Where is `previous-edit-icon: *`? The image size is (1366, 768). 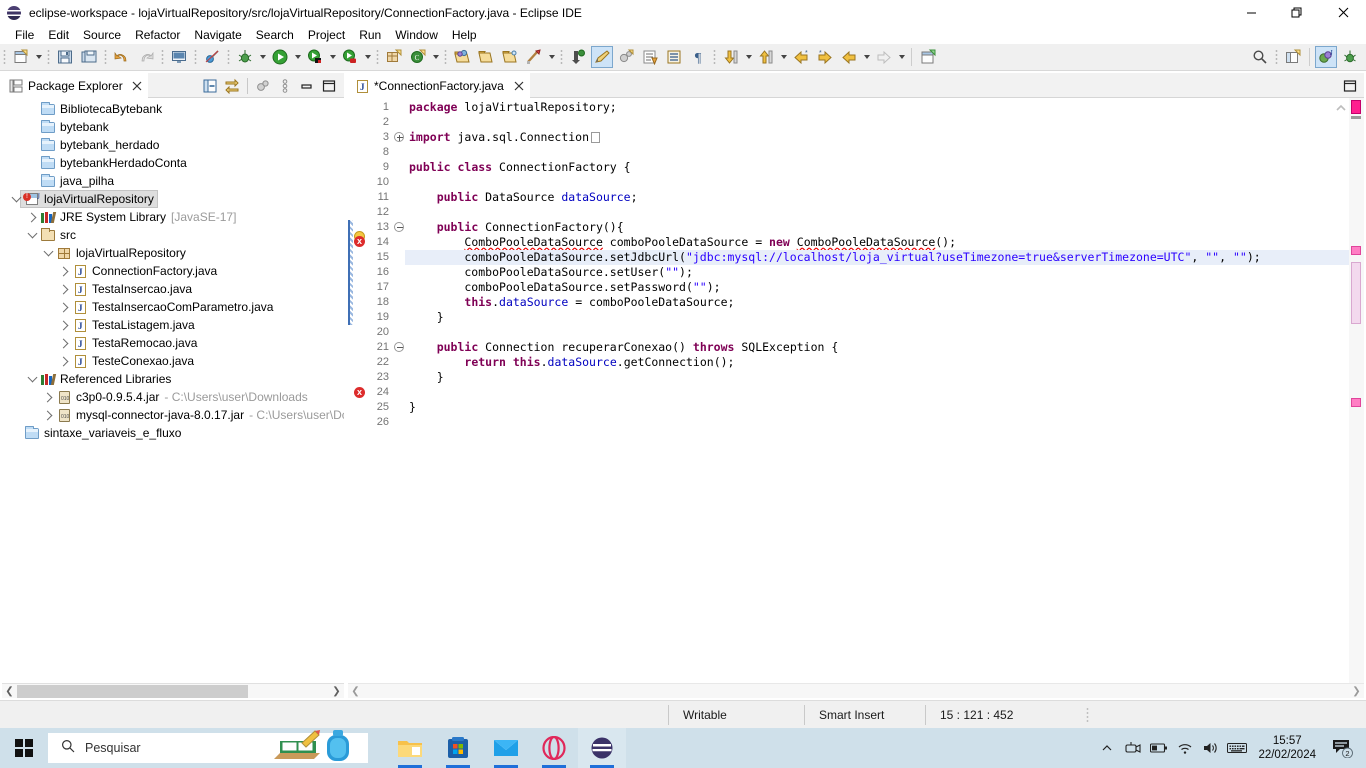
previous-edit-icon: * is located at coordinates (801, 57).